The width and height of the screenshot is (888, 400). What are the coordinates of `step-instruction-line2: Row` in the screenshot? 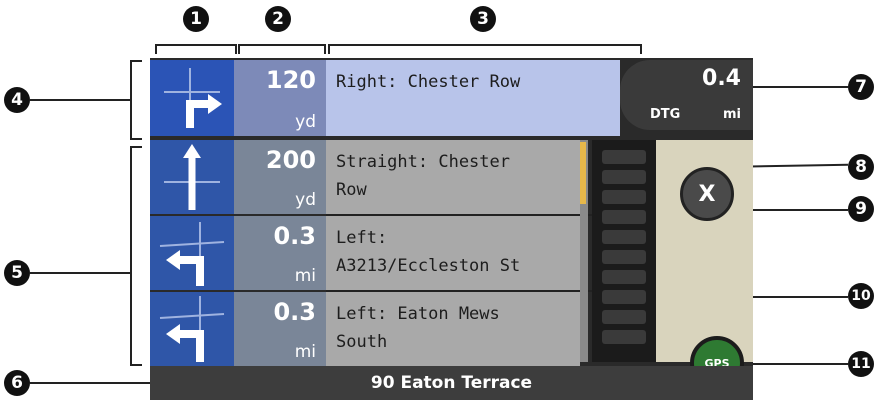 It's located at (351, 190).